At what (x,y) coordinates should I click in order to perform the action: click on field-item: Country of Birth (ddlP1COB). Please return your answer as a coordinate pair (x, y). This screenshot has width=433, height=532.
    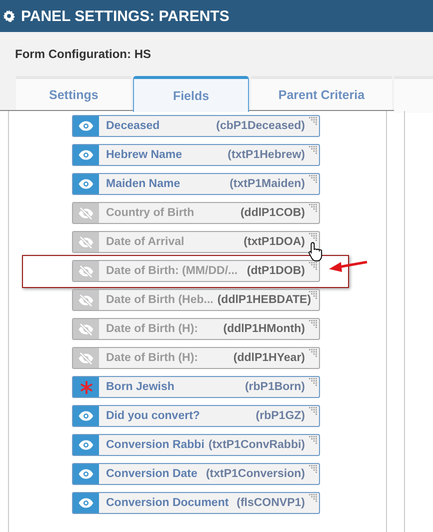
    Looking at the image, I should click on (196, 213).